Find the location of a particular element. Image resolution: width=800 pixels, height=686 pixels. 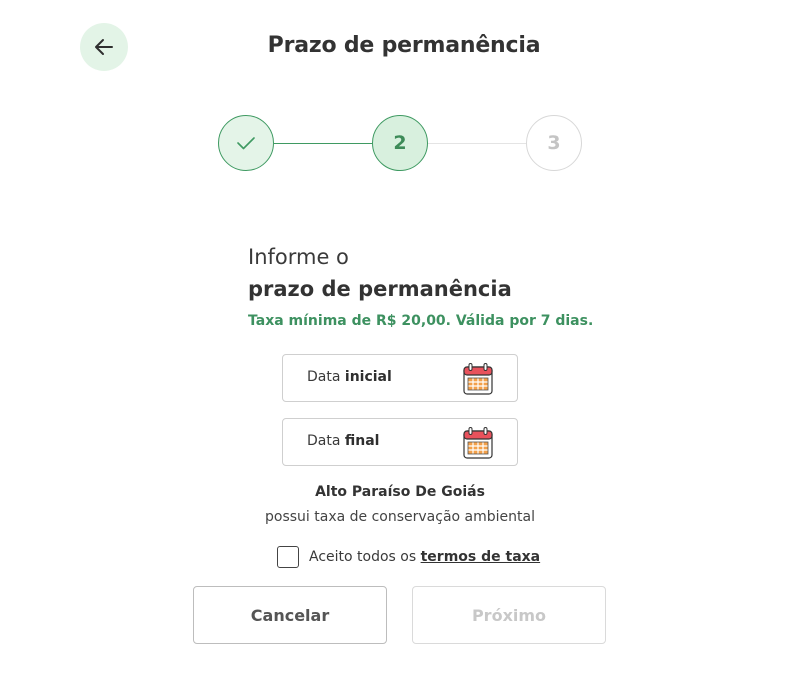

step-2-current: 2 is located at coordinates (400, 143).